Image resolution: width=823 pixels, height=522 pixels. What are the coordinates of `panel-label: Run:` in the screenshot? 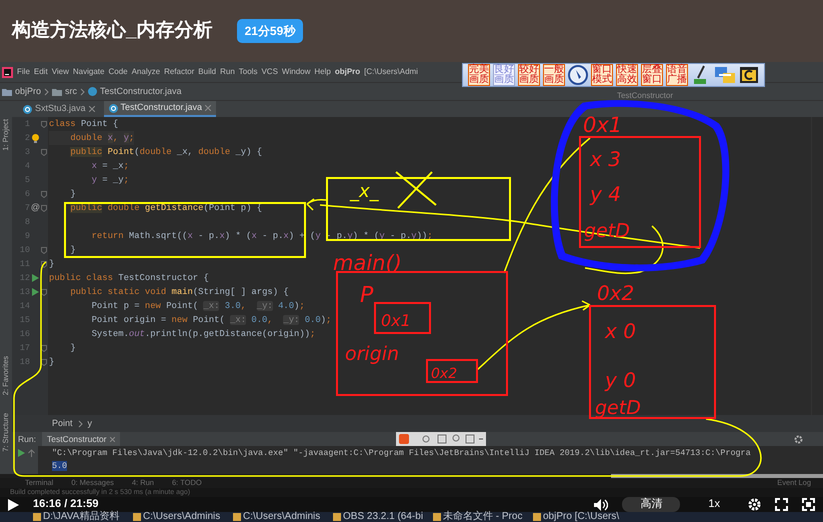 It's located at (27, 439).